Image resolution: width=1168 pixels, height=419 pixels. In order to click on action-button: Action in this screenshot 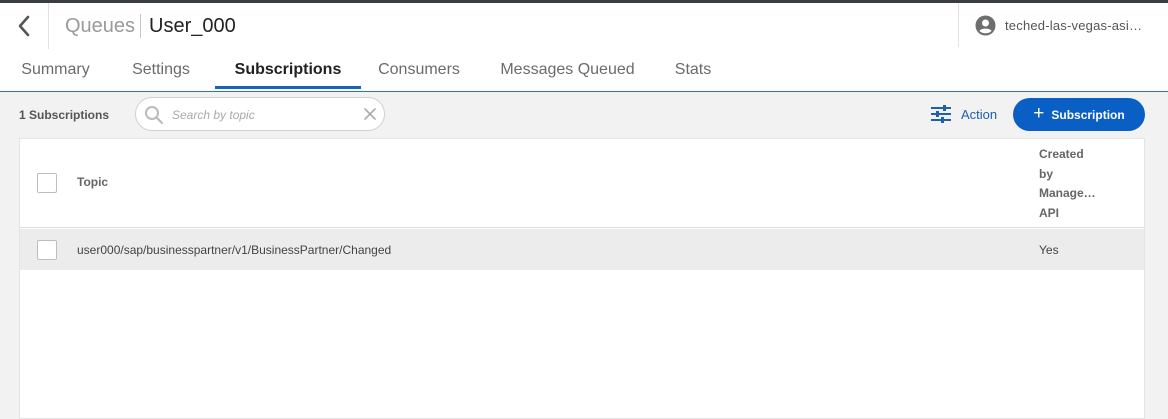, I will do `click(963, 114)`.